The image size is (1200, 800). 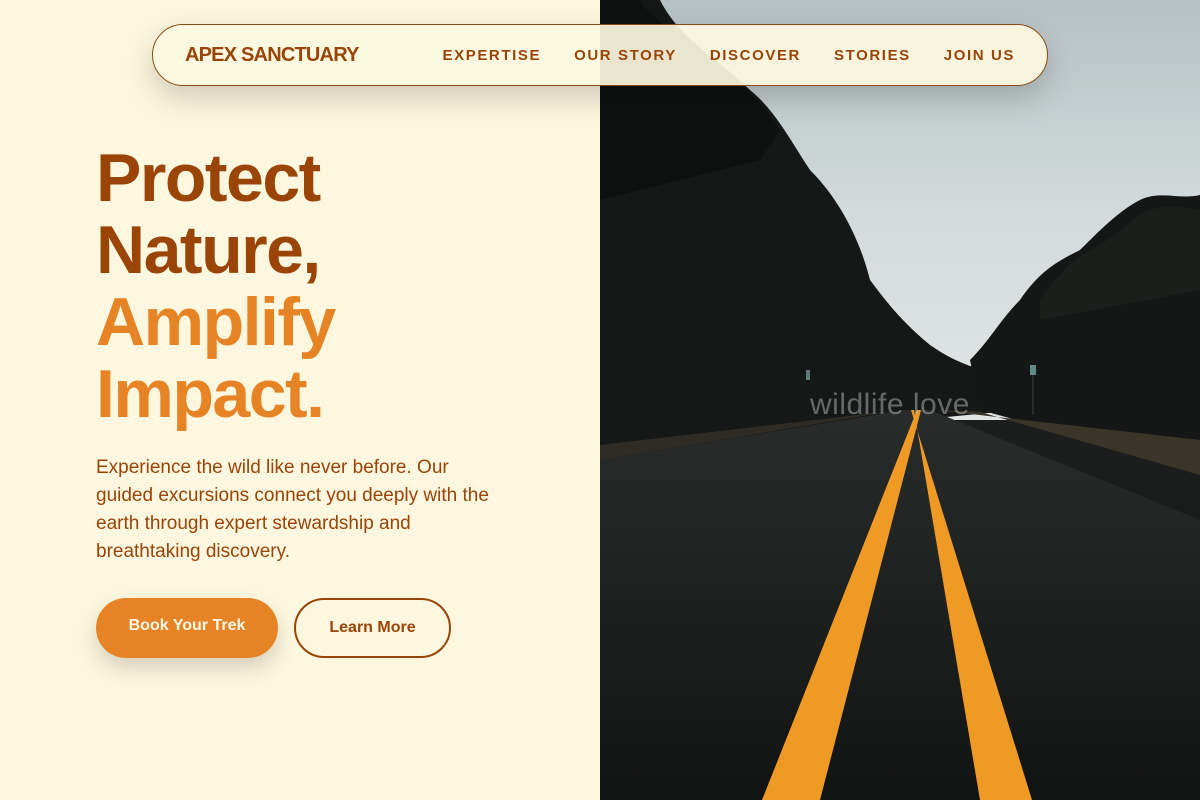 I want to click on nav-link-our-story: OUR STORY, so click(x=625, y=55).